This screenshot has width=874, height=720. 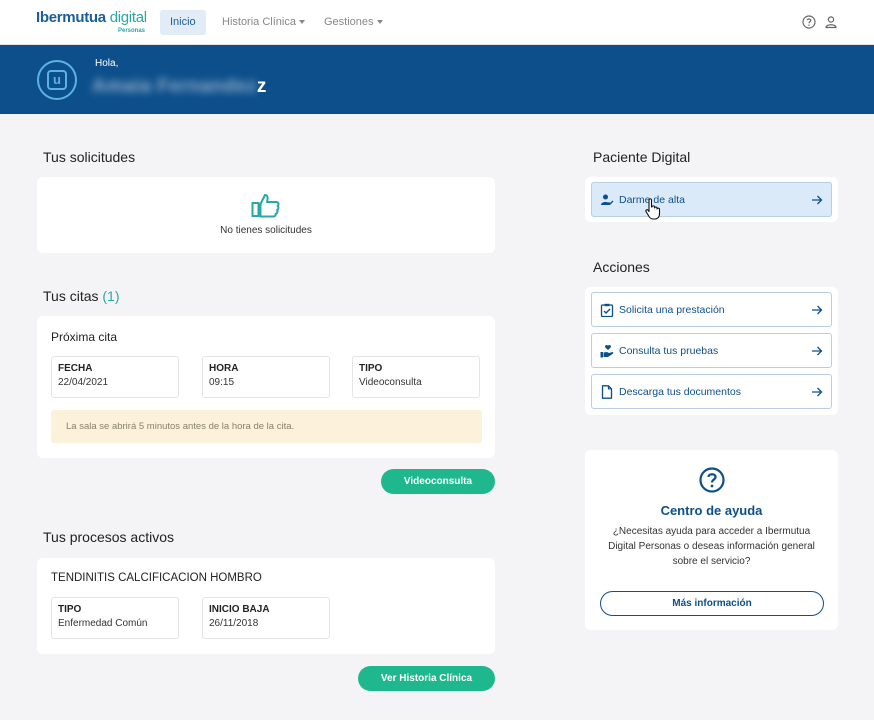 I want to click on solicitudes-card: No tienes solicitudes, so click(x=266, y=215).